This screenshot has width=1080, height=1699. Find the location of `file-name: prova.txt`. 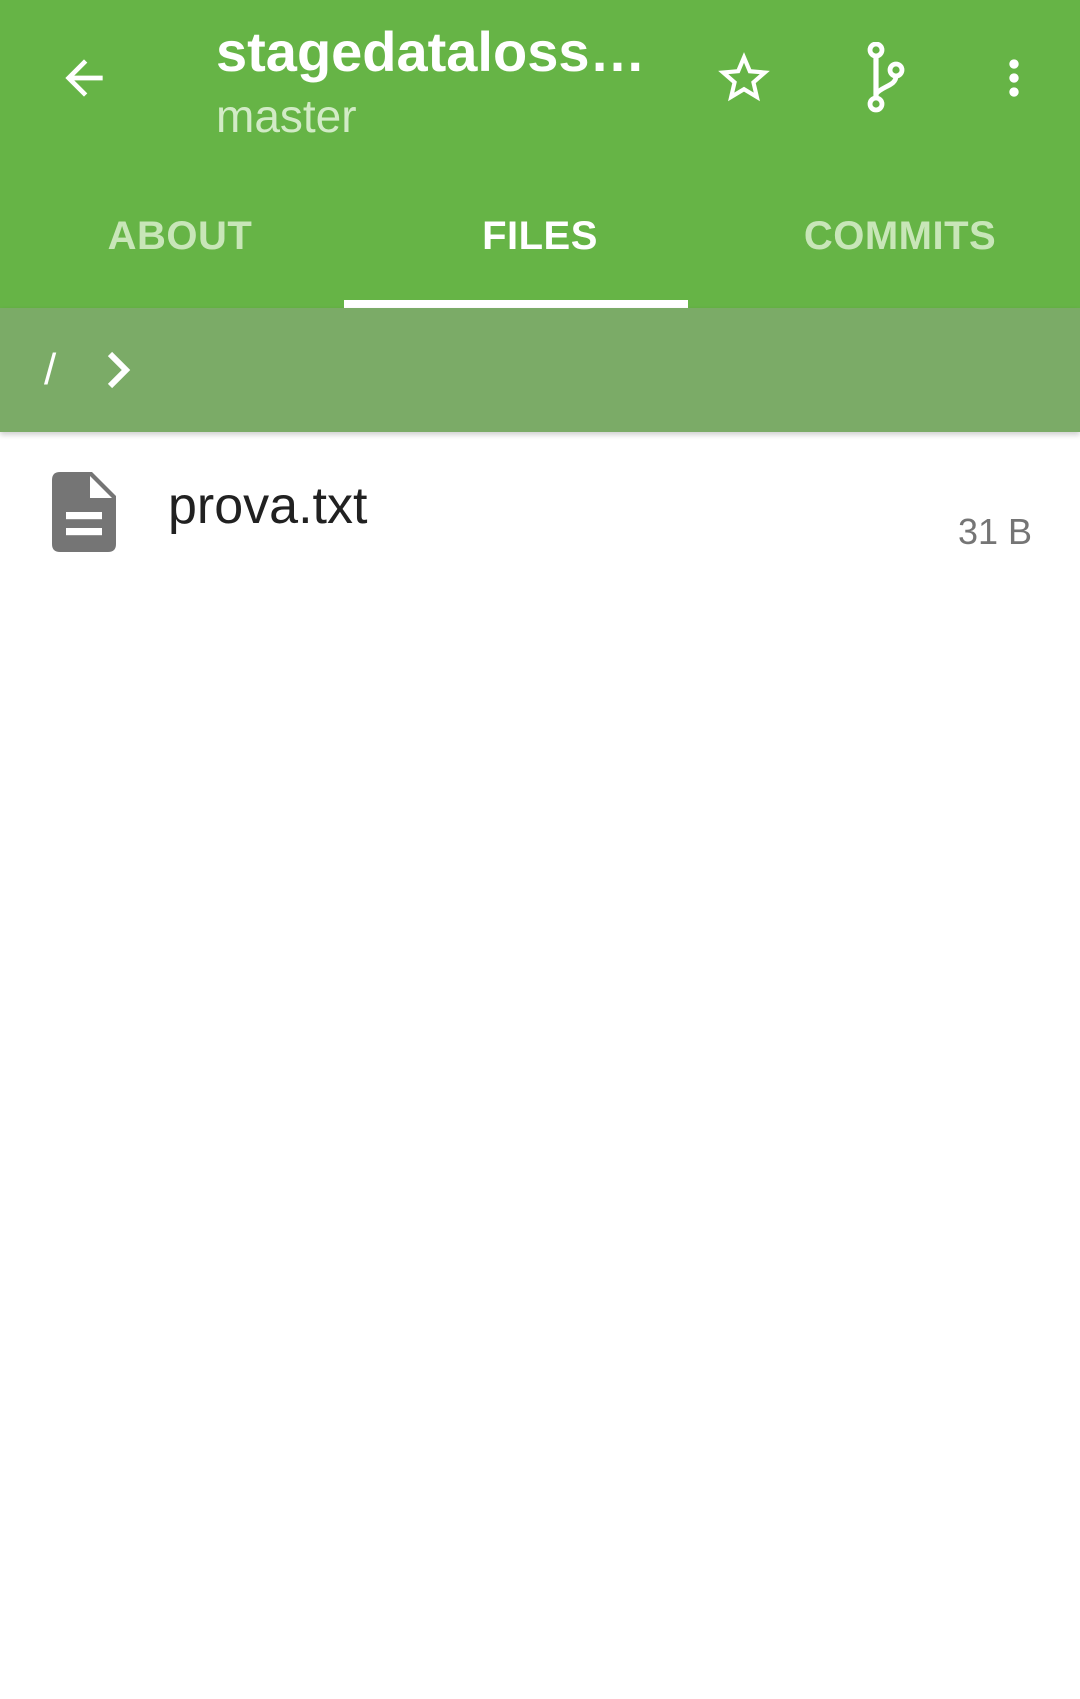

file-name: prova.txt is located at coordinates (268, 506).